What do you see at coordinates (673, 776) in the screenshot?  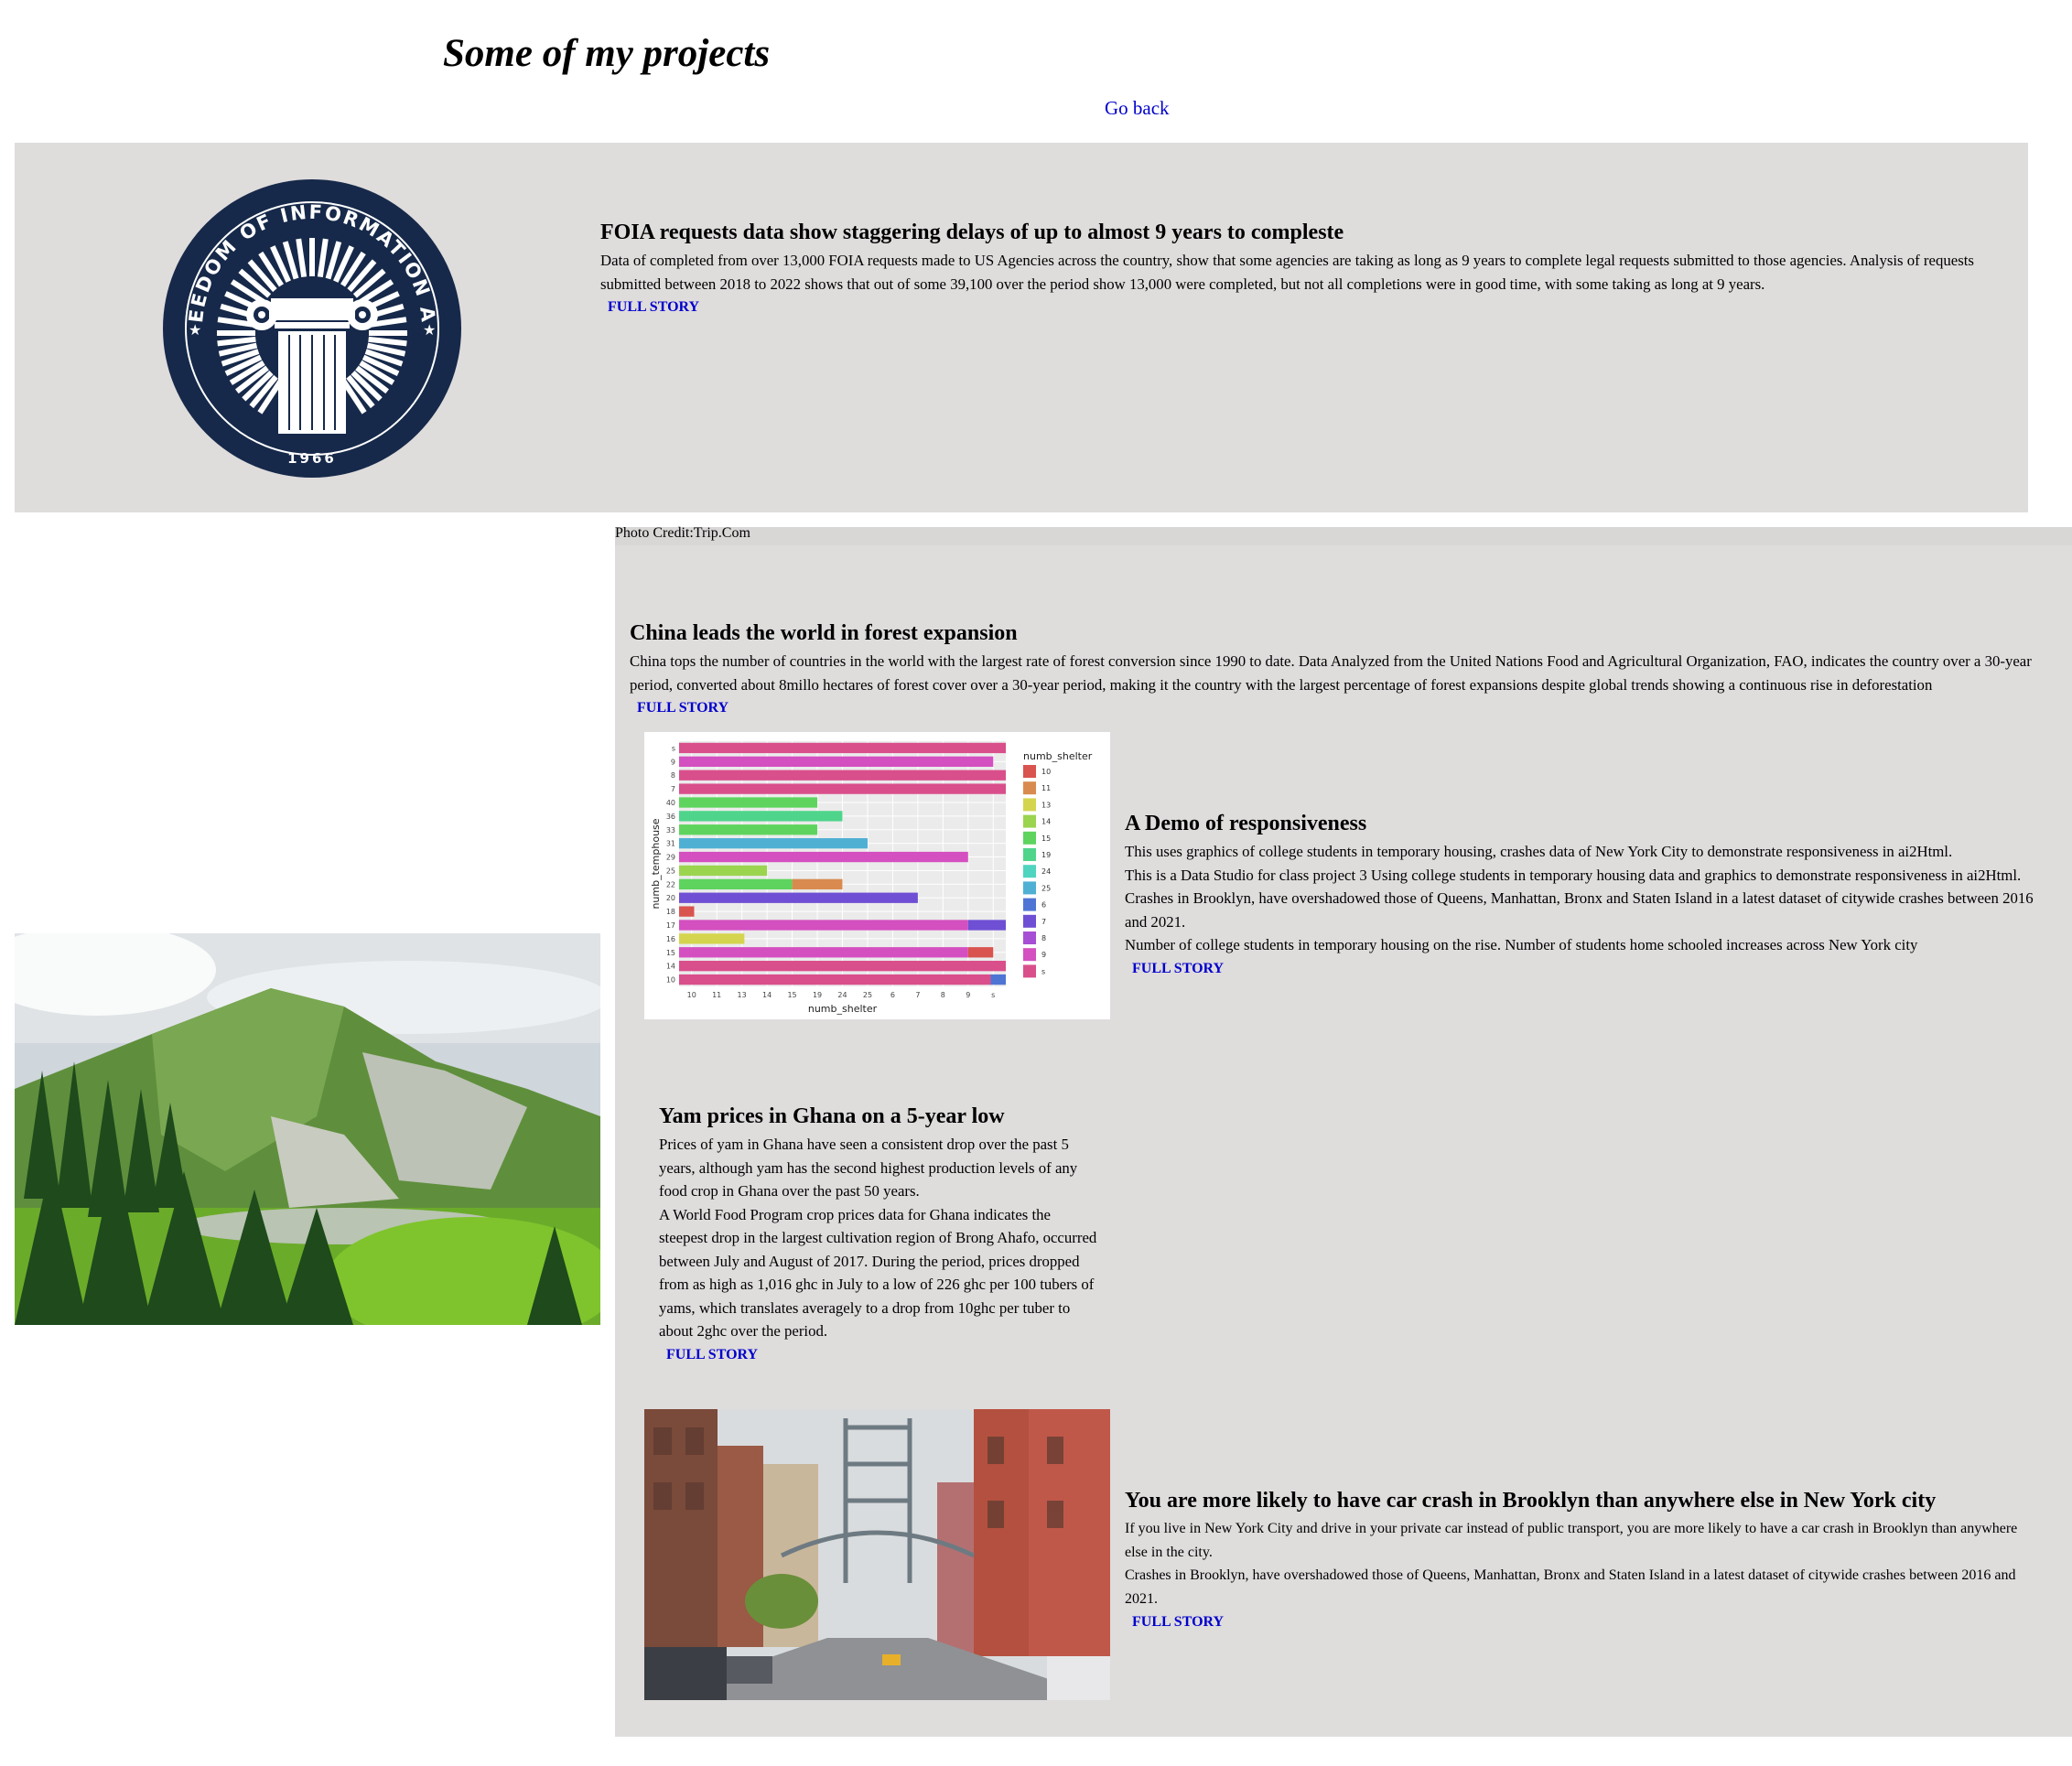 I see `y-tick-label: 8` at bounding box center [673, 776].